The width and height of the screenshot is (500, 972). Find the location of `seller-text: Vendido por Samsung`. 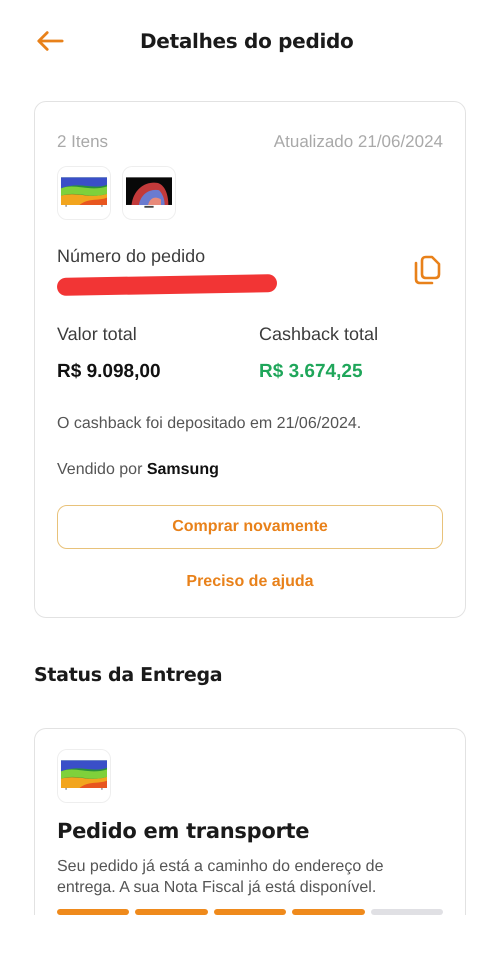

seller-text: Vendido por Samsung is located at coordinates (138, 470).